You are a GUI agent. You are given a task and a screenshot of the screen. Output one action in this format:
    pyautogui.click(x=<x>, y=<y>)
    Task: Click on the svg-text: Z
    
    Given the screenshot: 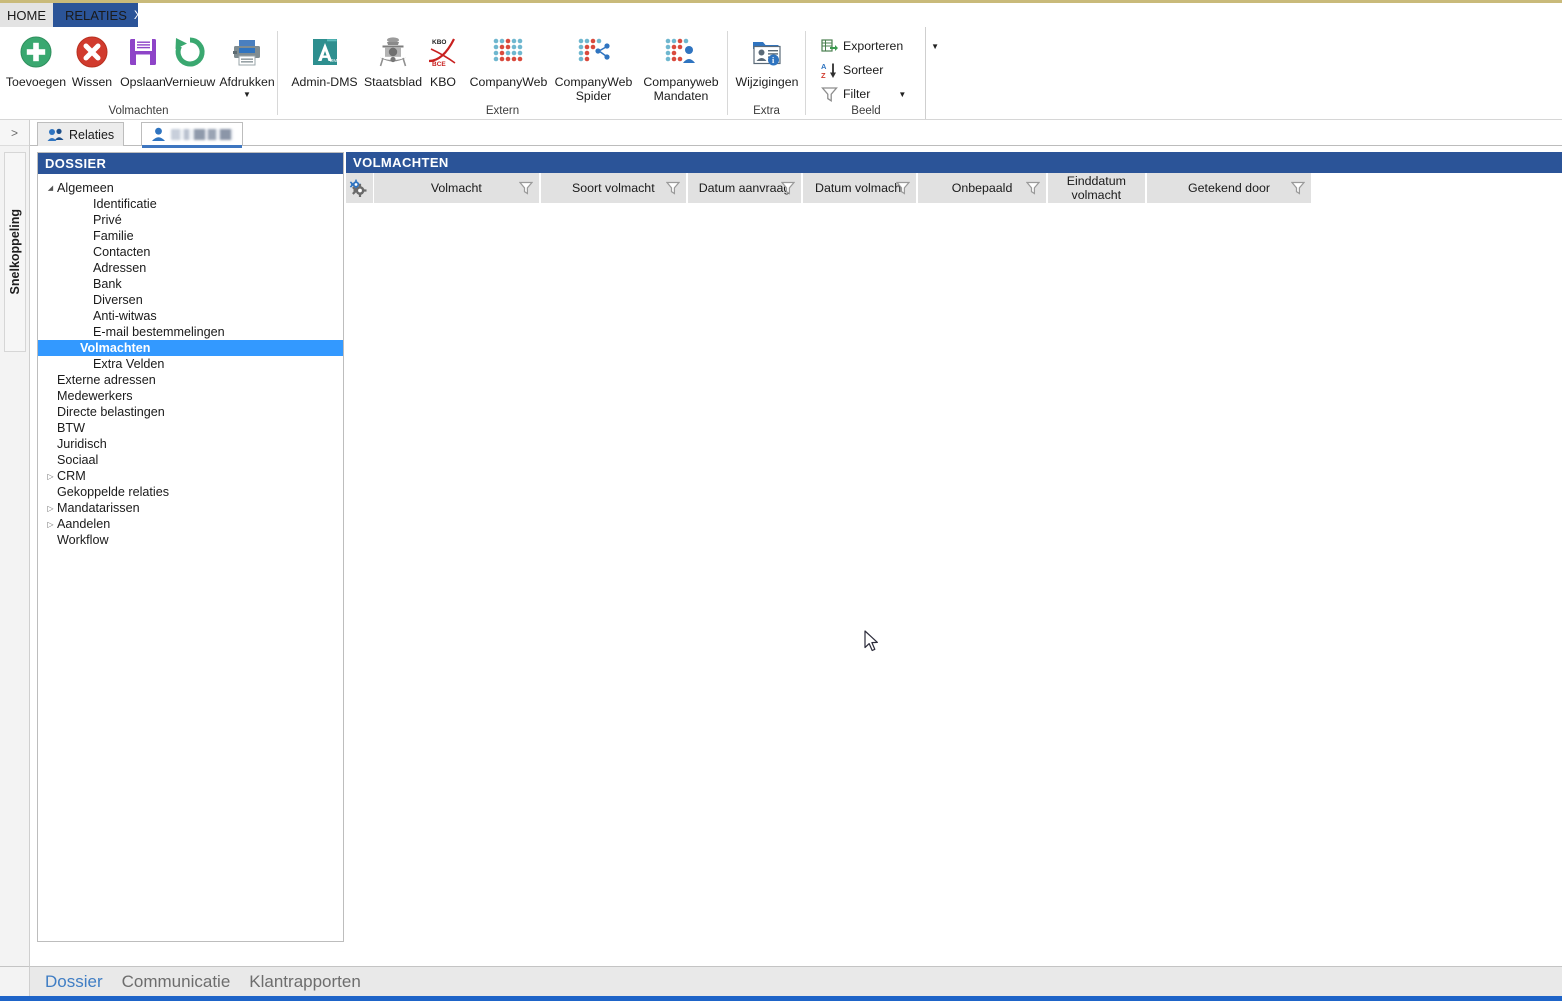 What is the action you would take?
    pyautogui.click(x=823, y=75)
    